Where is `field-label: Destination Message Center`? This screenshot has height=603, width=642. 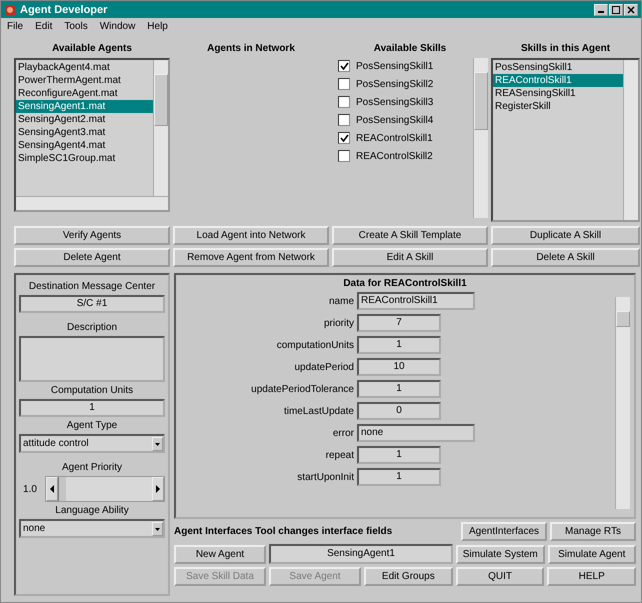
field-label: Destination Message Center is located at coordinates (92, 286).